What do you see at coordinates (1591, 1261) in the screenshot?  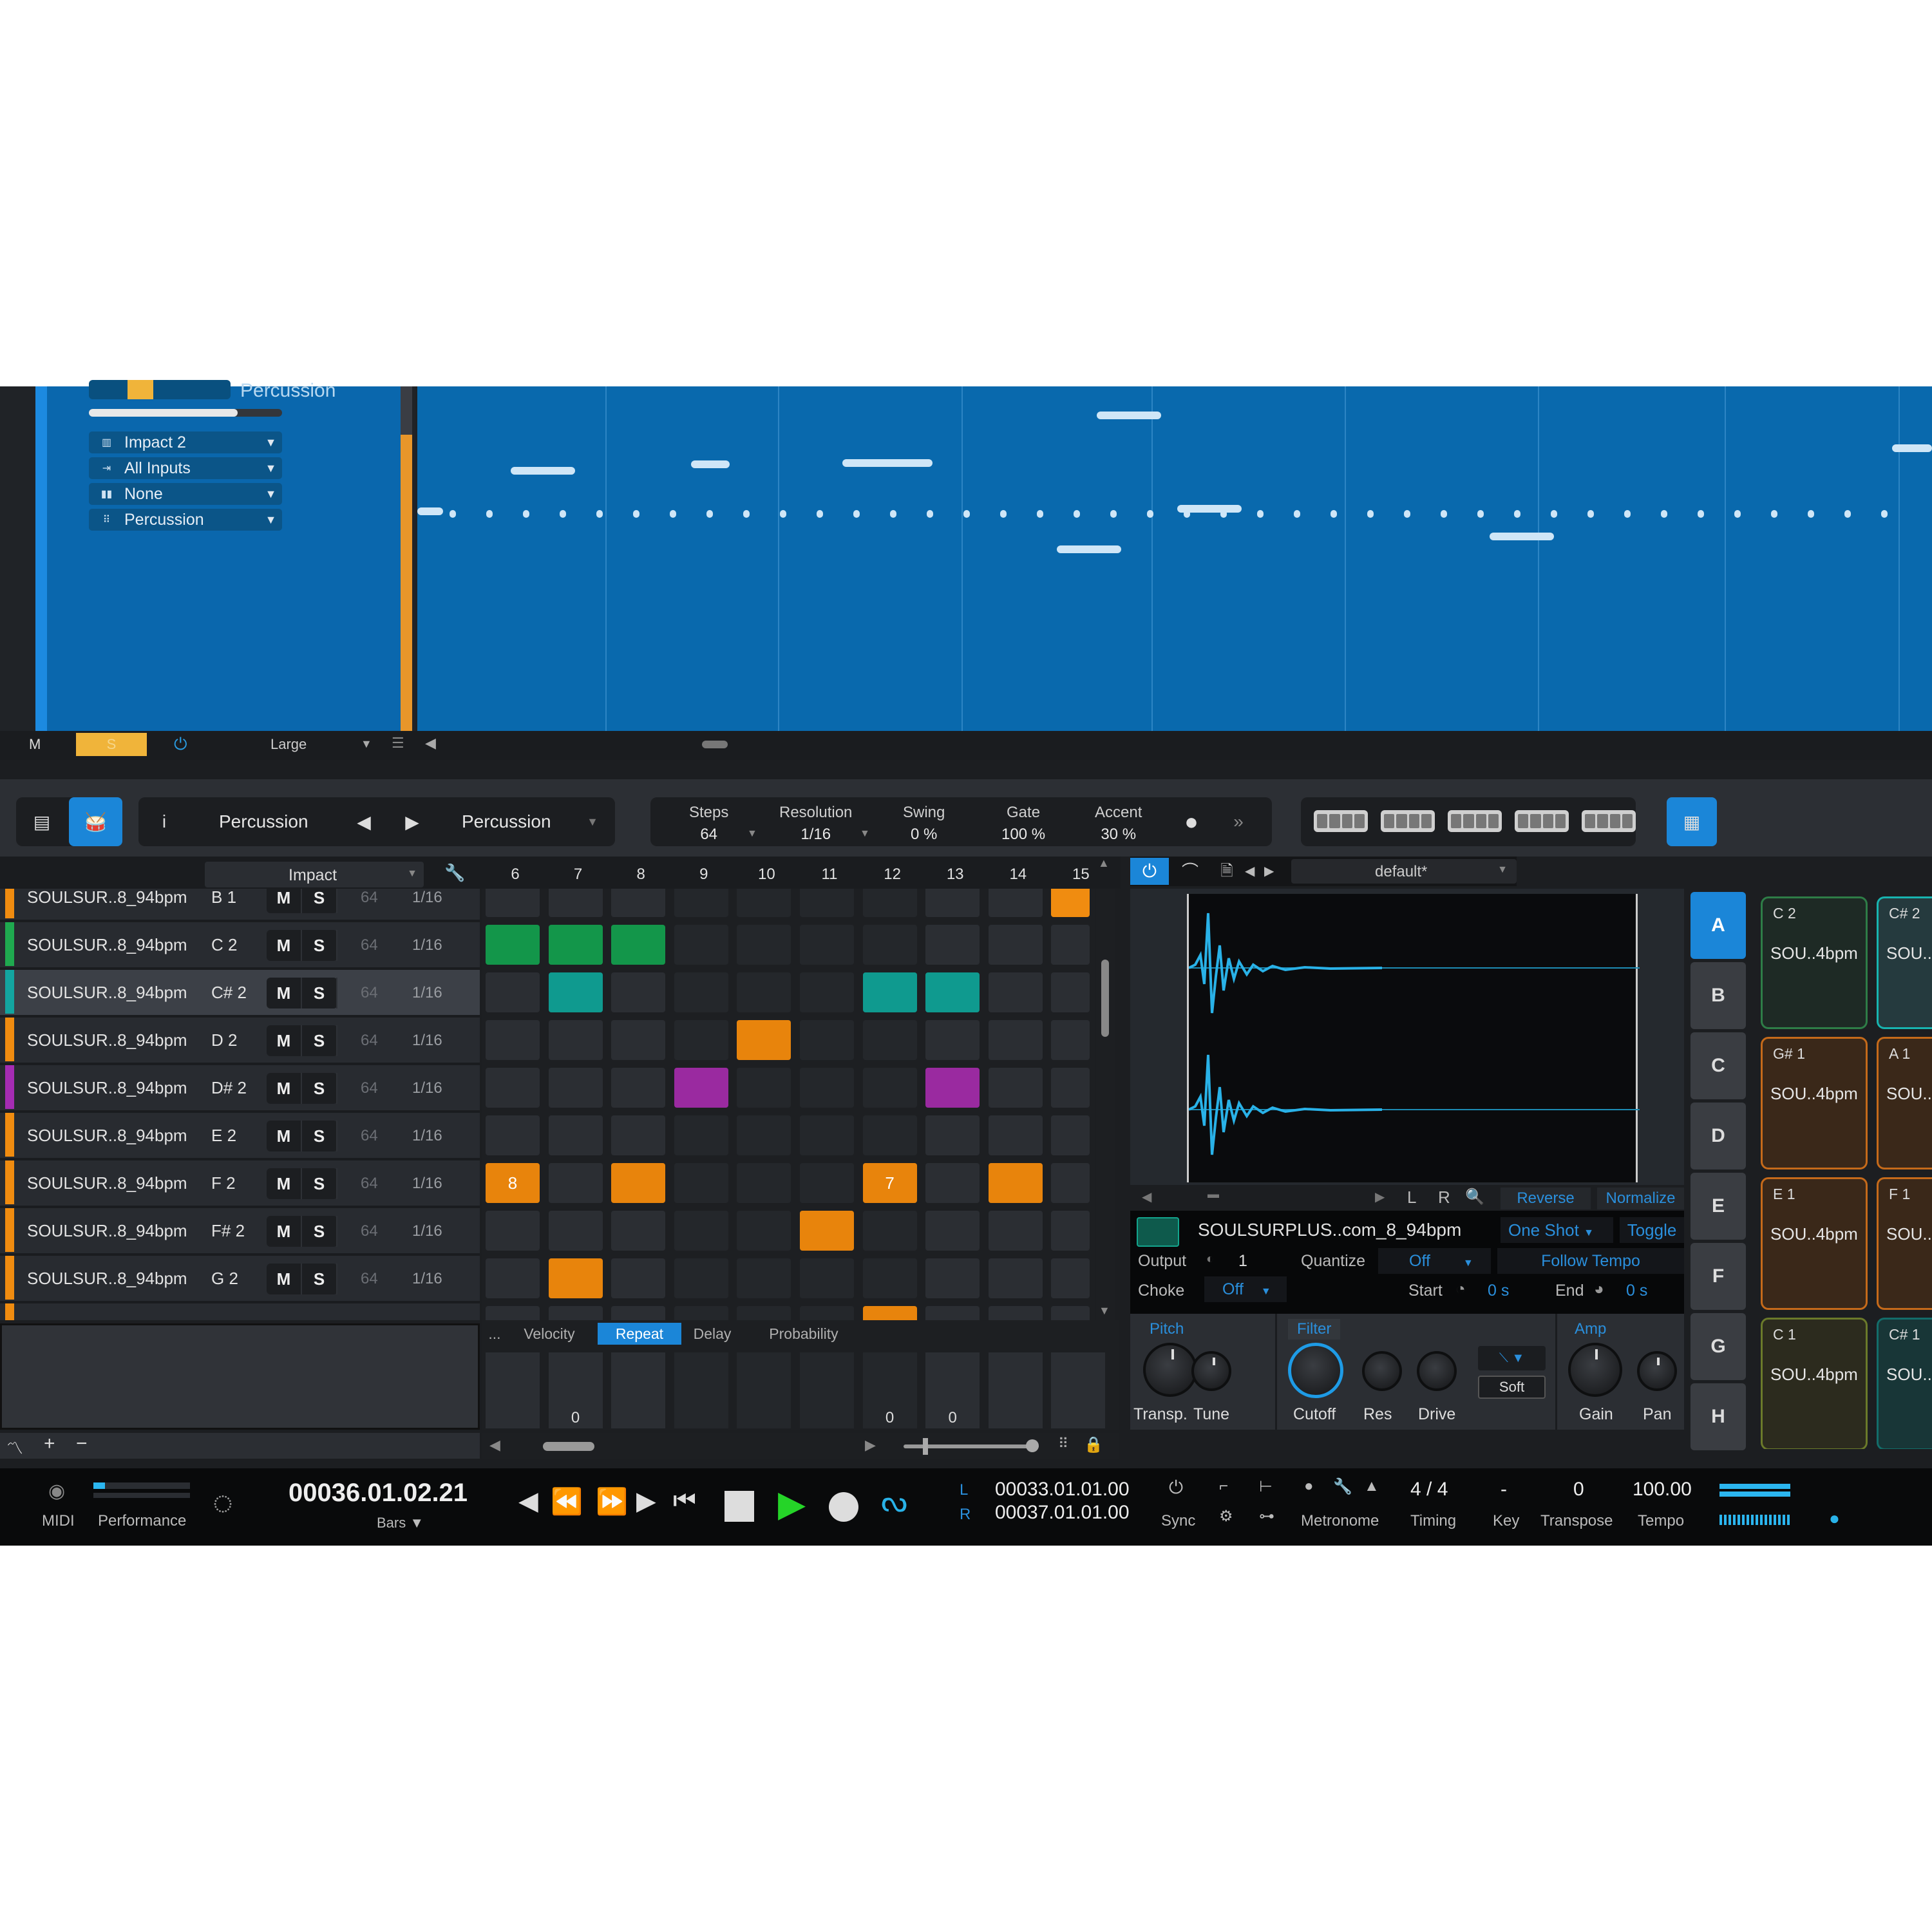 I see `follow-tempo-button: Follow Tempo` at bounding box center [1591, 1261].